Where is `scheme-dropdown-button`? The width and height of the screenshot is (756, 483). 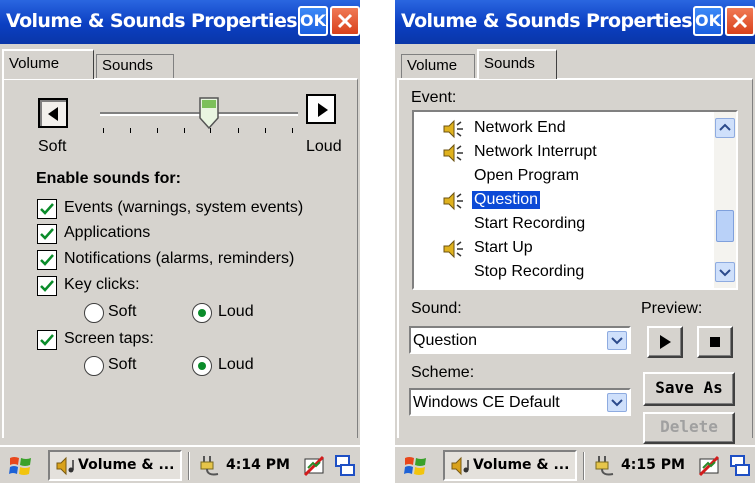
scheme-dropdown-button is located at coordinates (617, 402).